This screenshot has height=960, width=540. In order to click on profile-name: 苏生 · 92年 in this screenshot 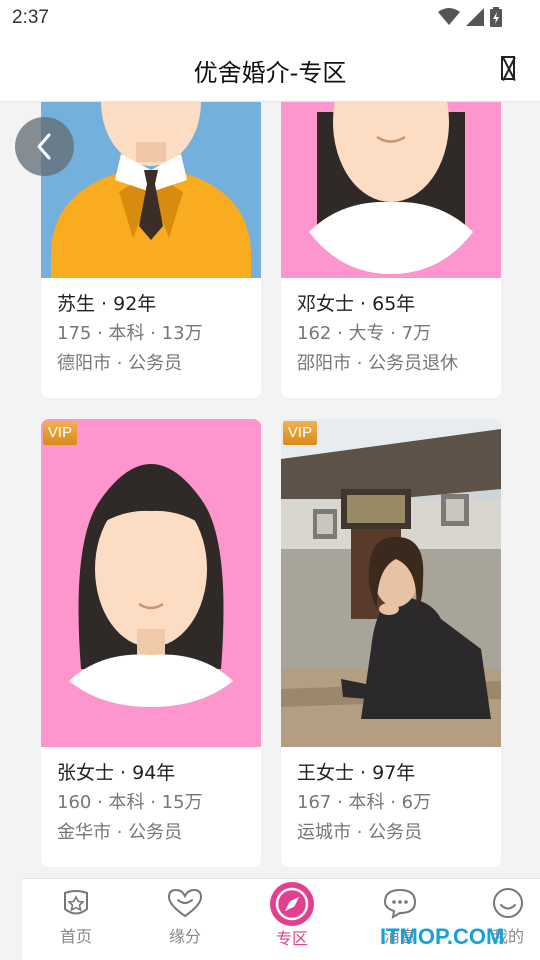, I will do `click(107, 304)`.